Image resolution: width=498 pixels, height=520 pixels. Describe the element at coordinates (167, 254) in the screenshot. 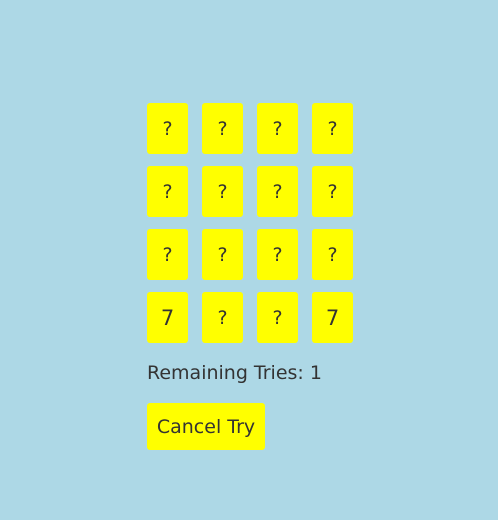

I see `card-9: ?` at that location.